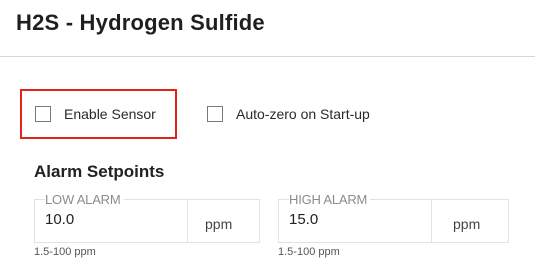 The height and width of the screenshot is (263, 535). Describe the element at coordinates (215, 114) in the screenshot. I see `auto-zero-checkbox` at that location.